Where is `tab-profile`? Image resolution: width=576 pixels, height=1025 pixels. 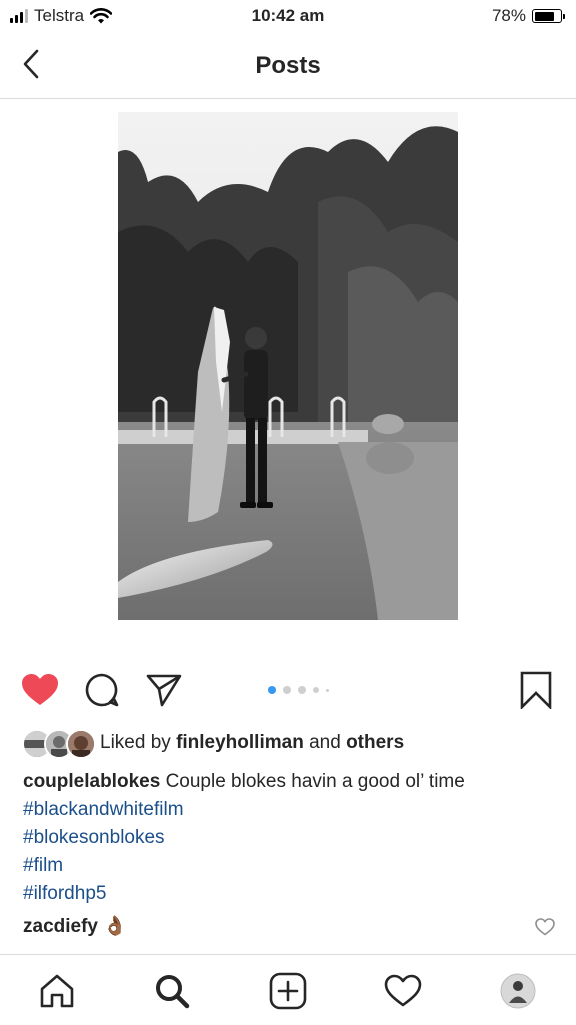 tab-profile is located at coordinates (518, 991).